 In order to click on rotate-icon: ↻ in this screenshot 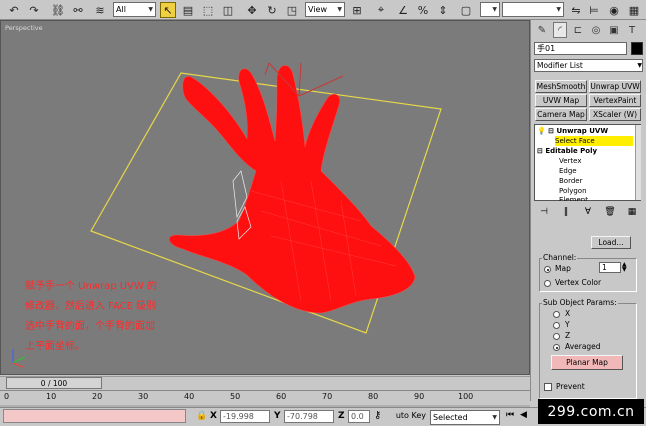, I will do `click(272, 10)`.